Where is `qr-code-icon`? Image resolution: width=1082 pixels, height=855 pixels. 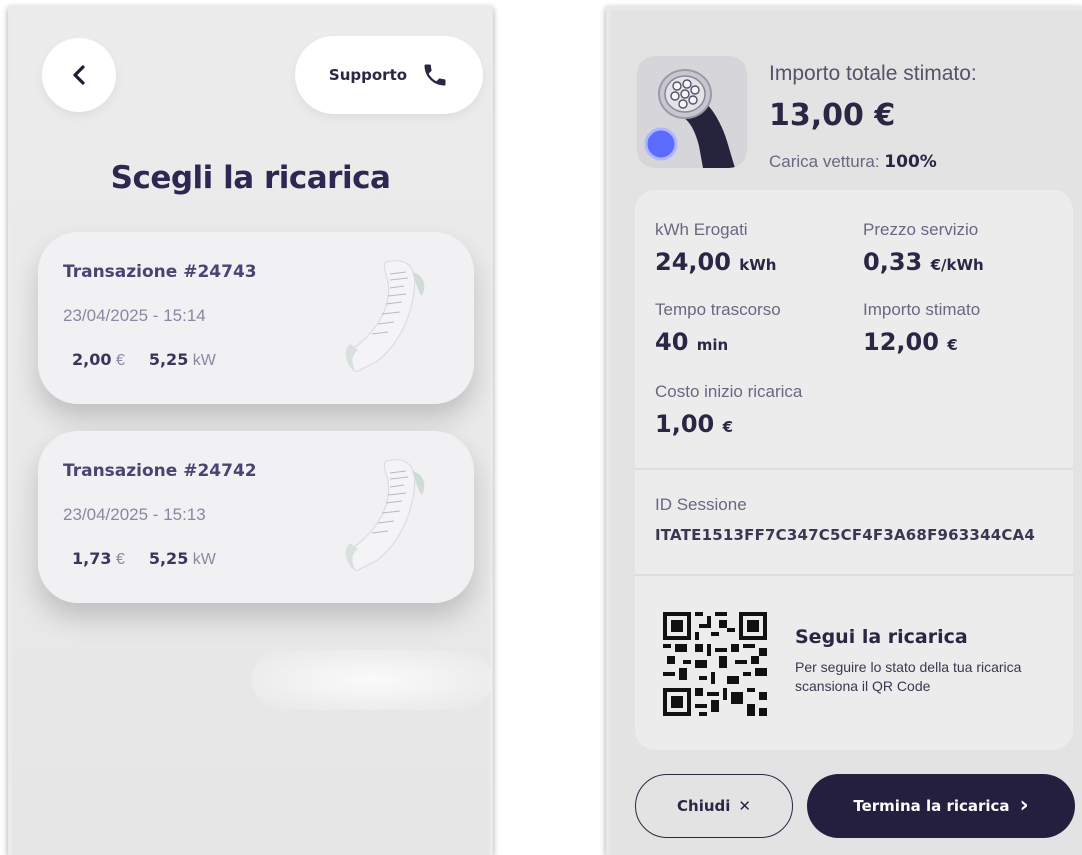
qr-code-icon is located at coordinates (715, 664).